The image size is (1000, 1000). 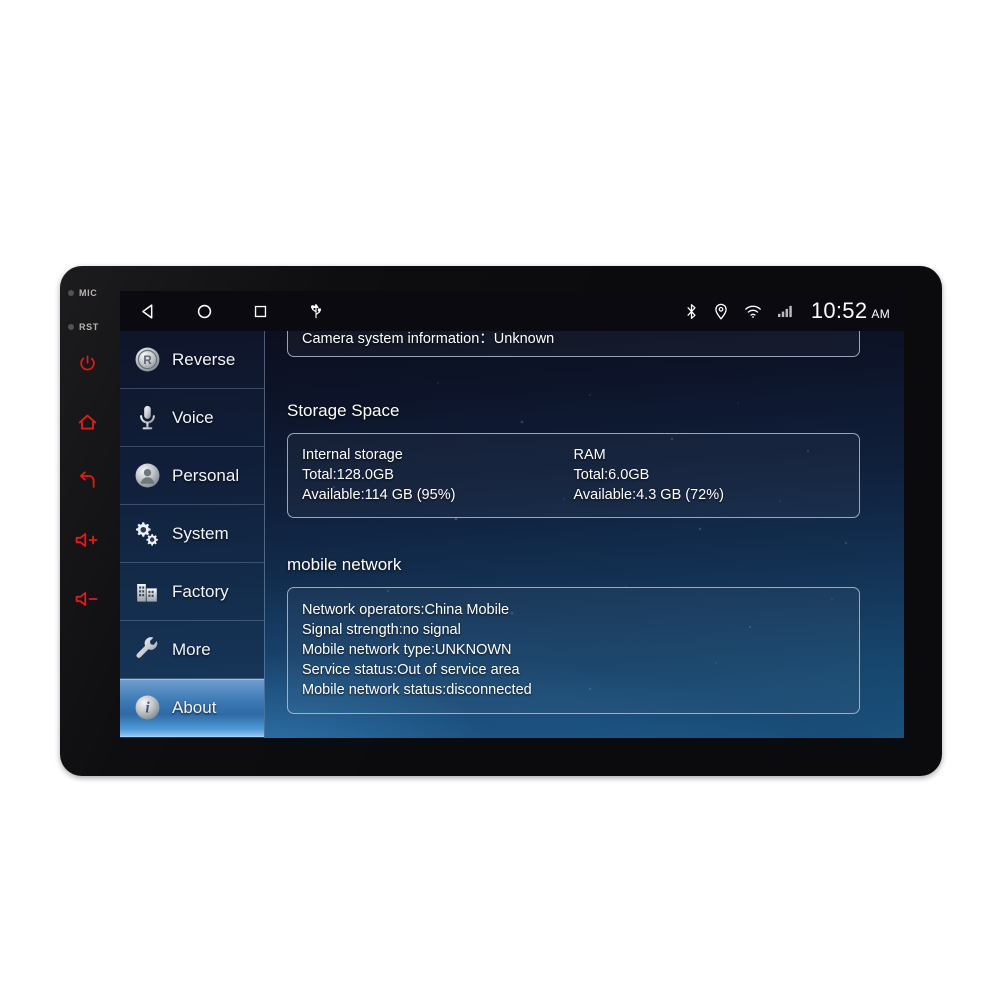 I want to click on network-status-line: Mobile network status:disconnected, so click(x=417, y=690).